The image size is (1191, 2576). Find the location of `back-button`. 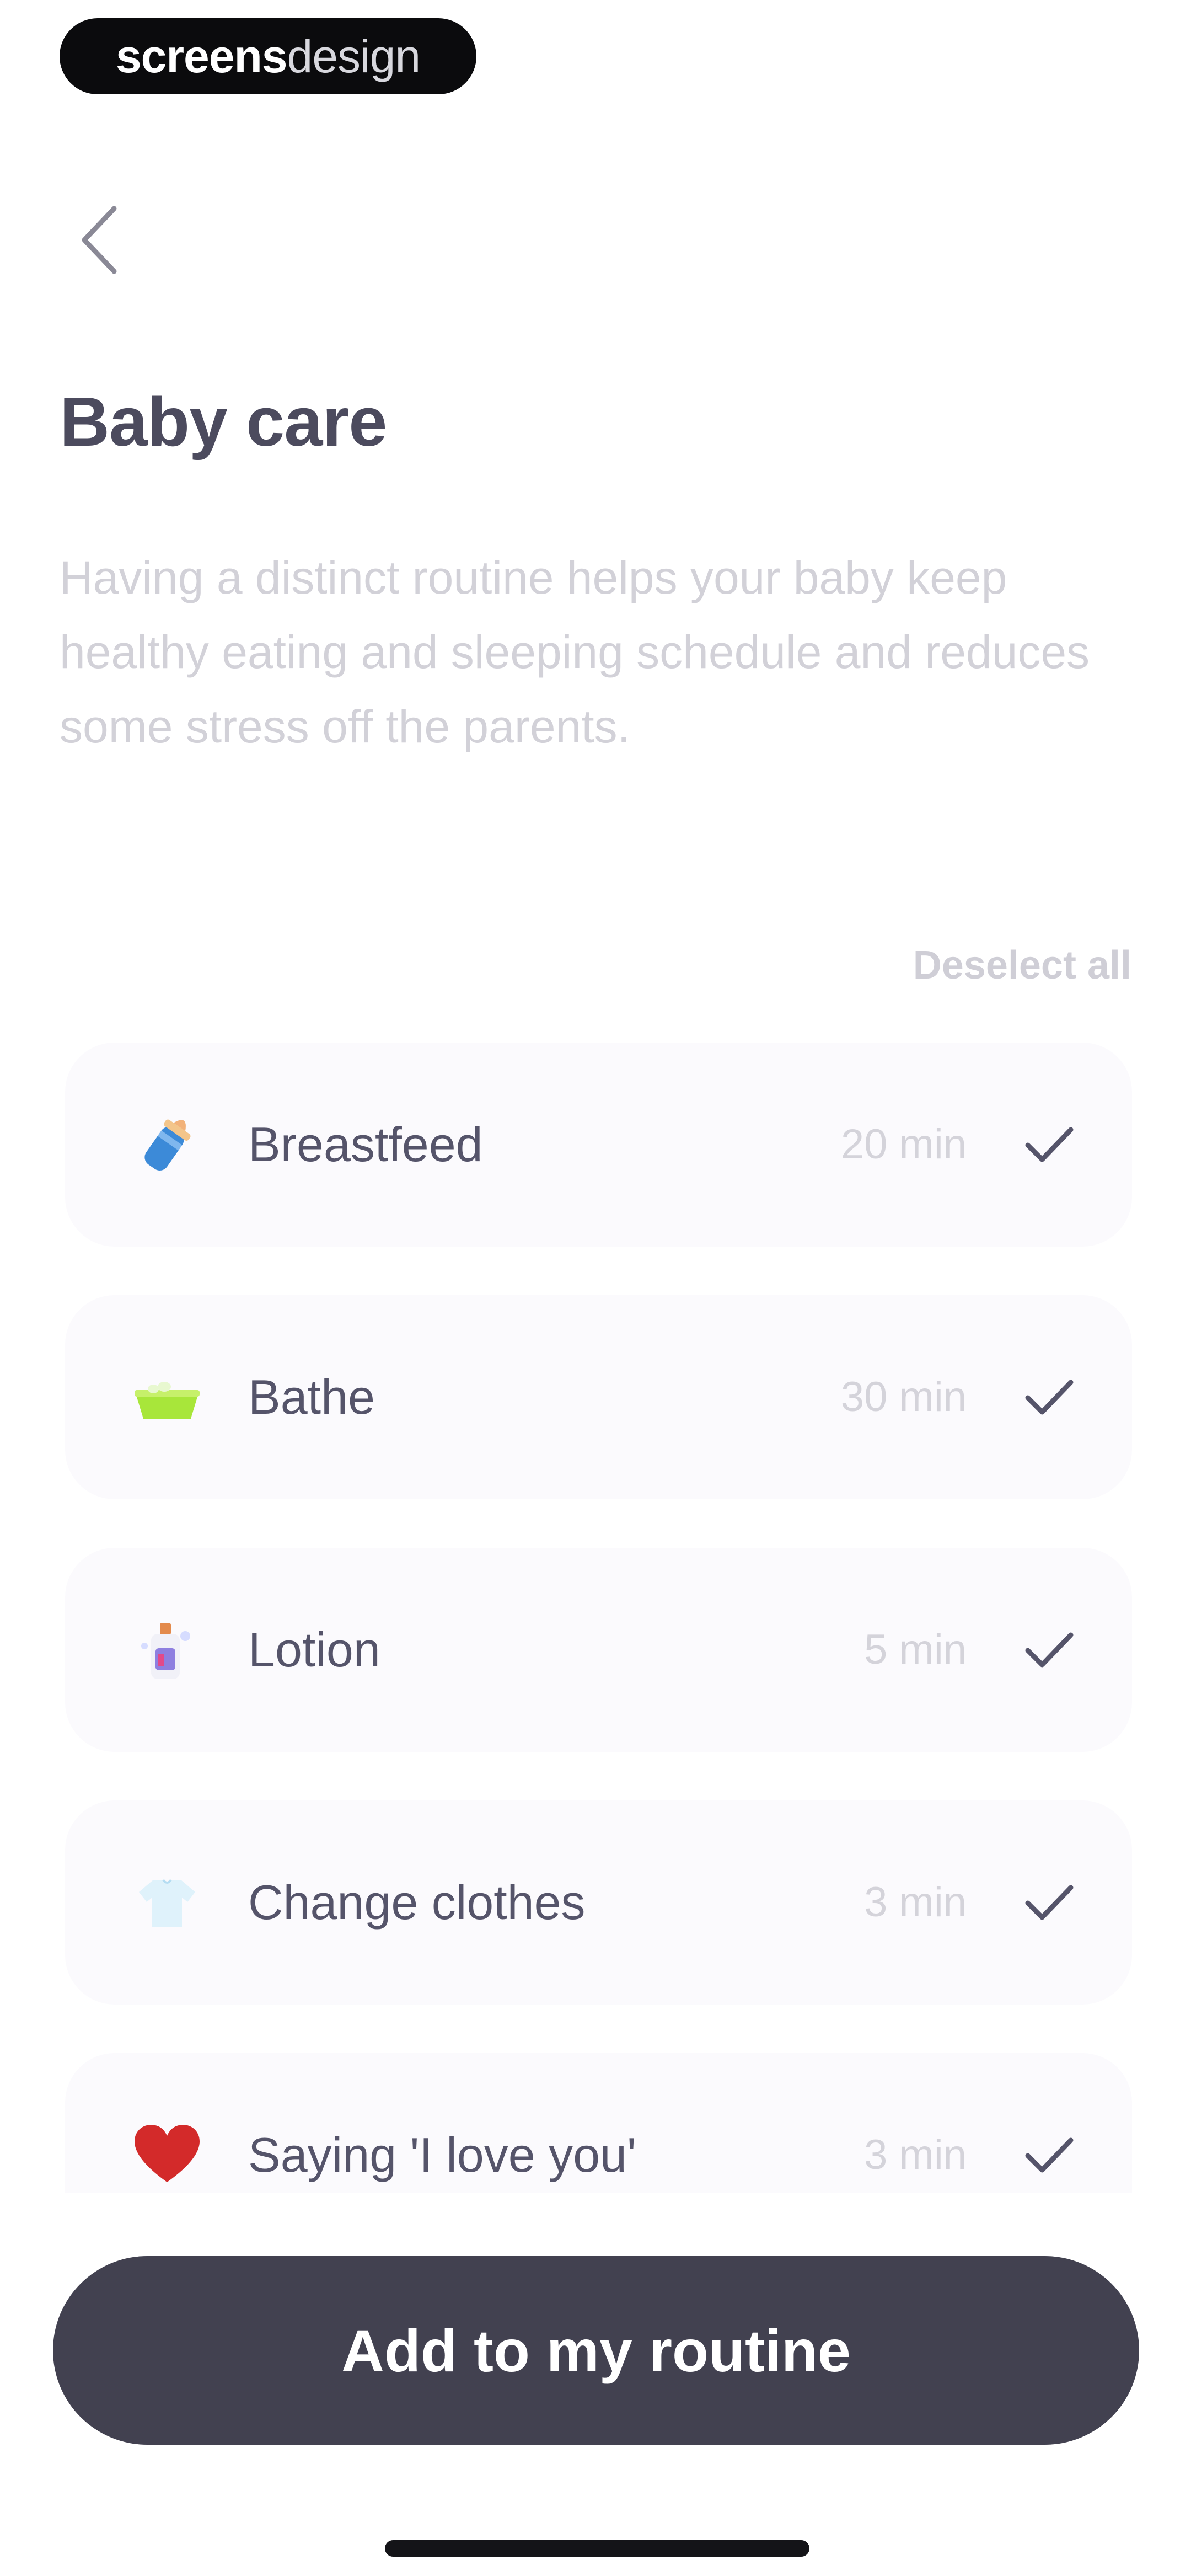

back-button is located at coordinates (100, 240).